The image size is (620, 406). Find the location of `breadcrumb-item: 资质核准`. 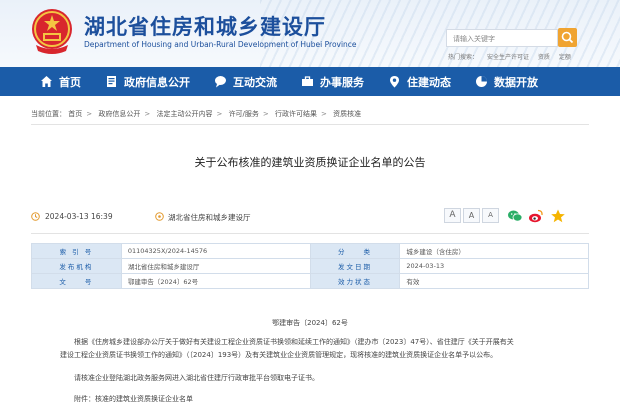

breadcrumb-item: 资质核准 is located at coordinates (347, 114).